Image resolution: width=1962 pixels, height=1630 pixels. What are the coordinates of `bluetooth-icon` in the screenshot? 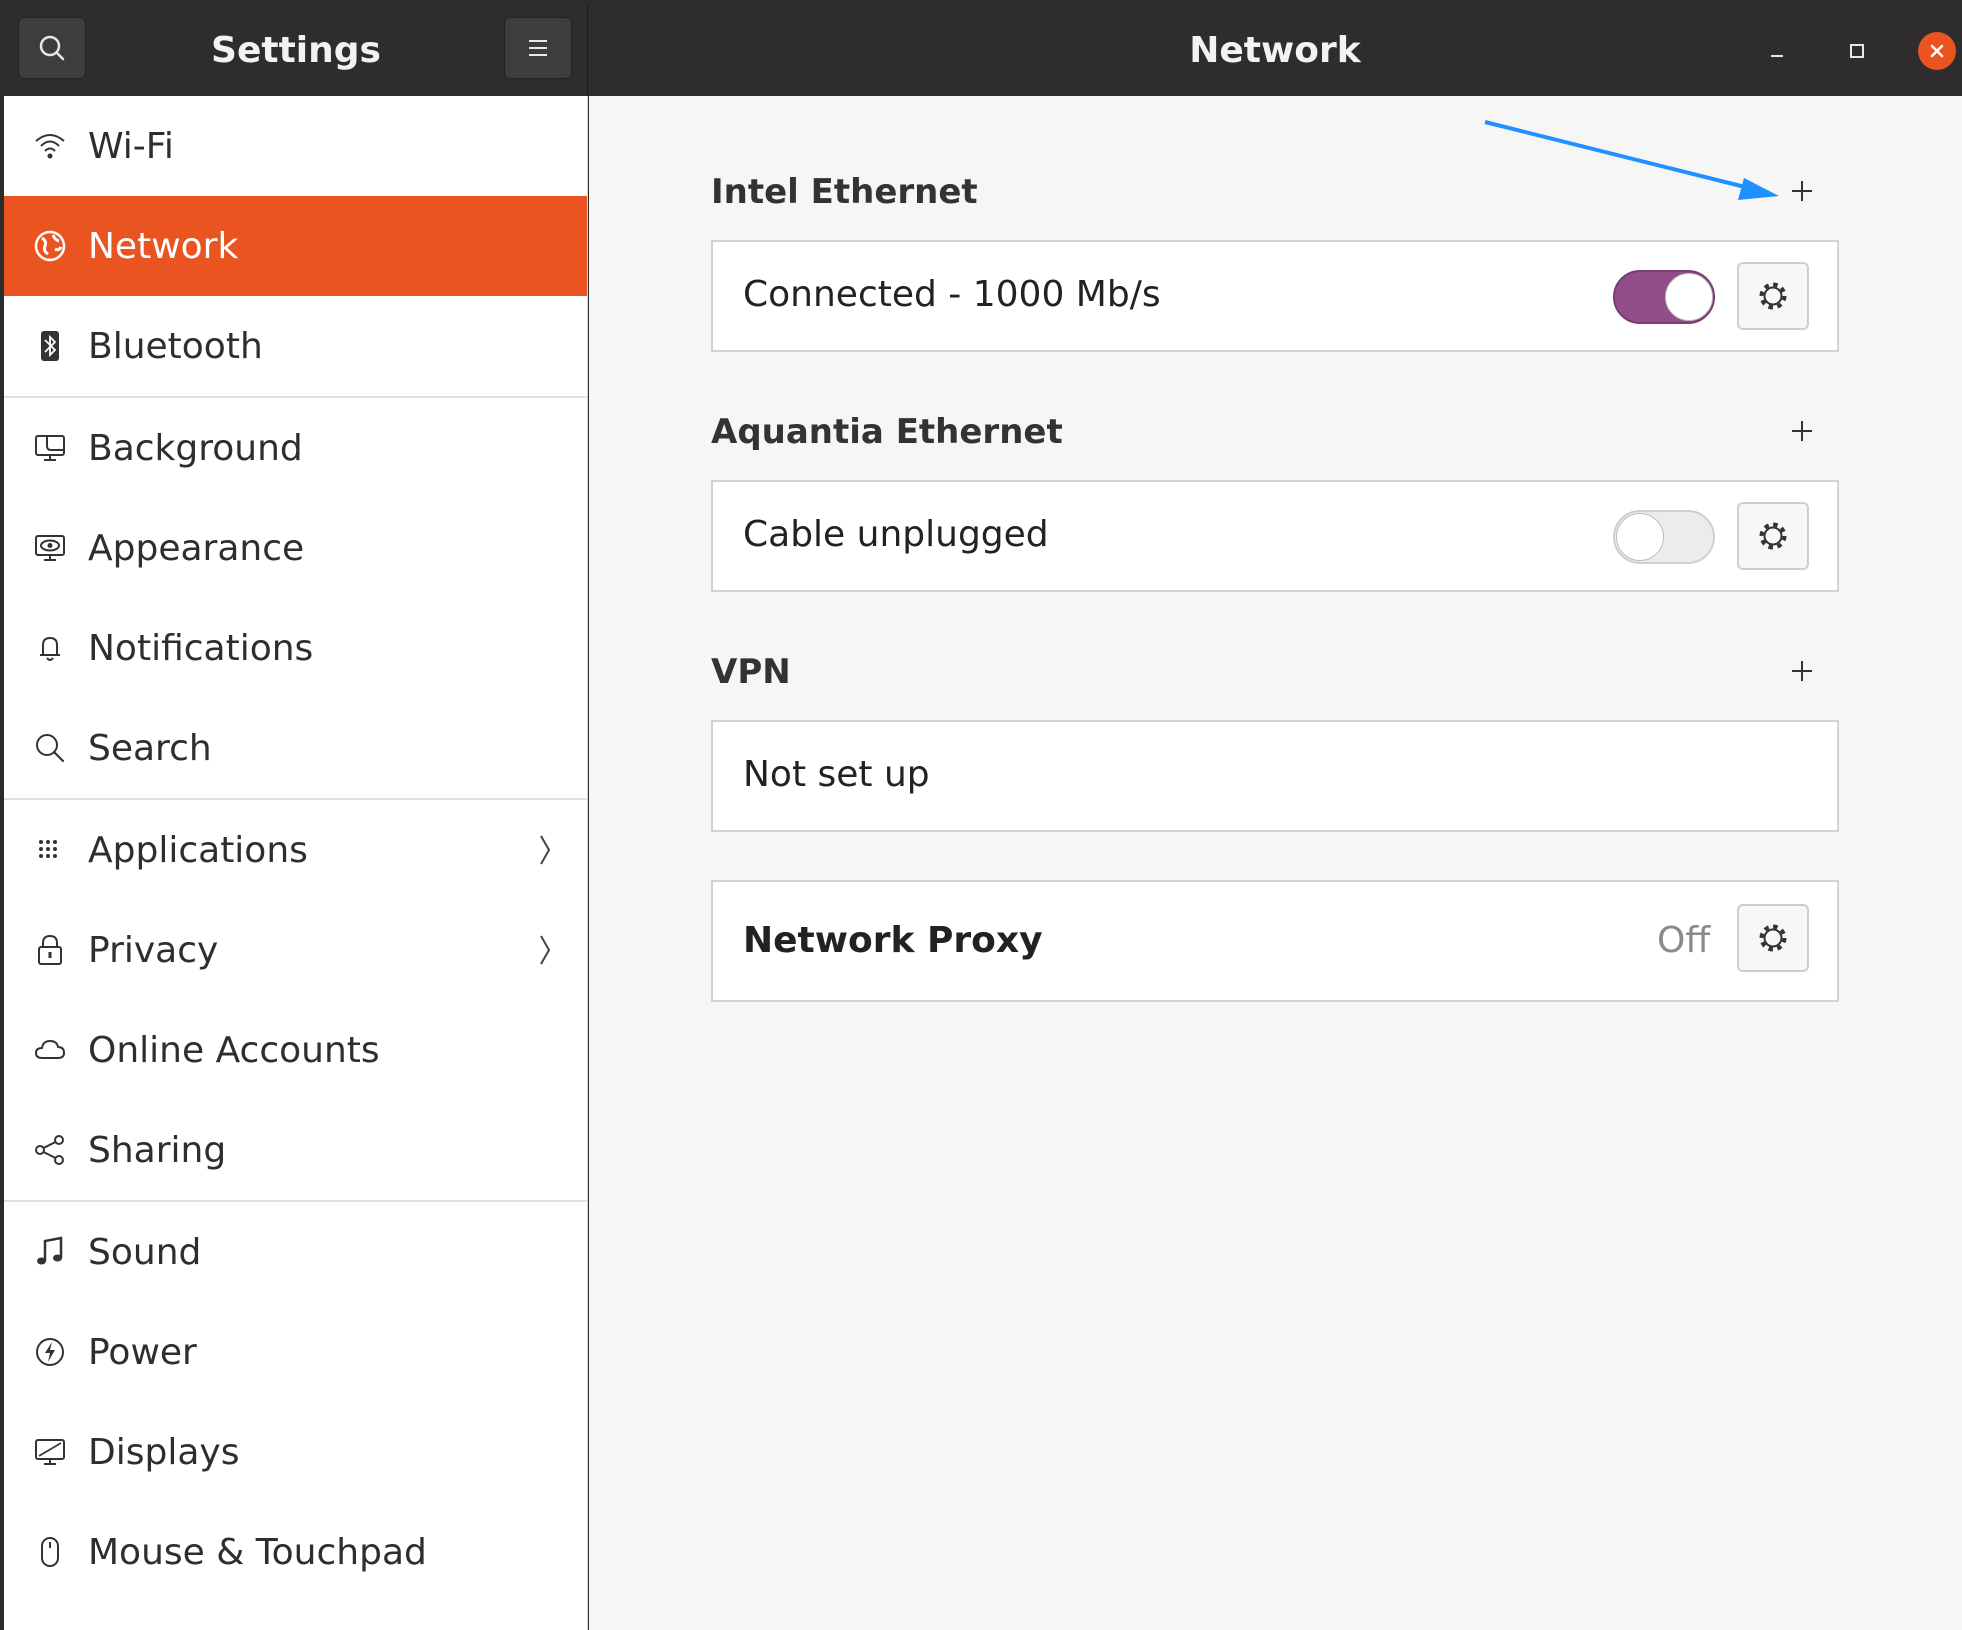 It's located at (50, 346).